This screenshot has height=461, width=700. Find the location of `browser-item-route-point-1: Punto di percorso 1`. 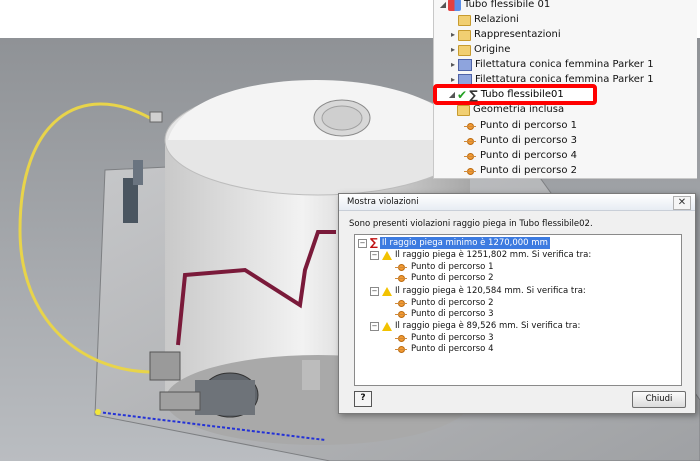

browser-item-route-point-1: Punto di percorso 1 is located at coordinates (520, 126).